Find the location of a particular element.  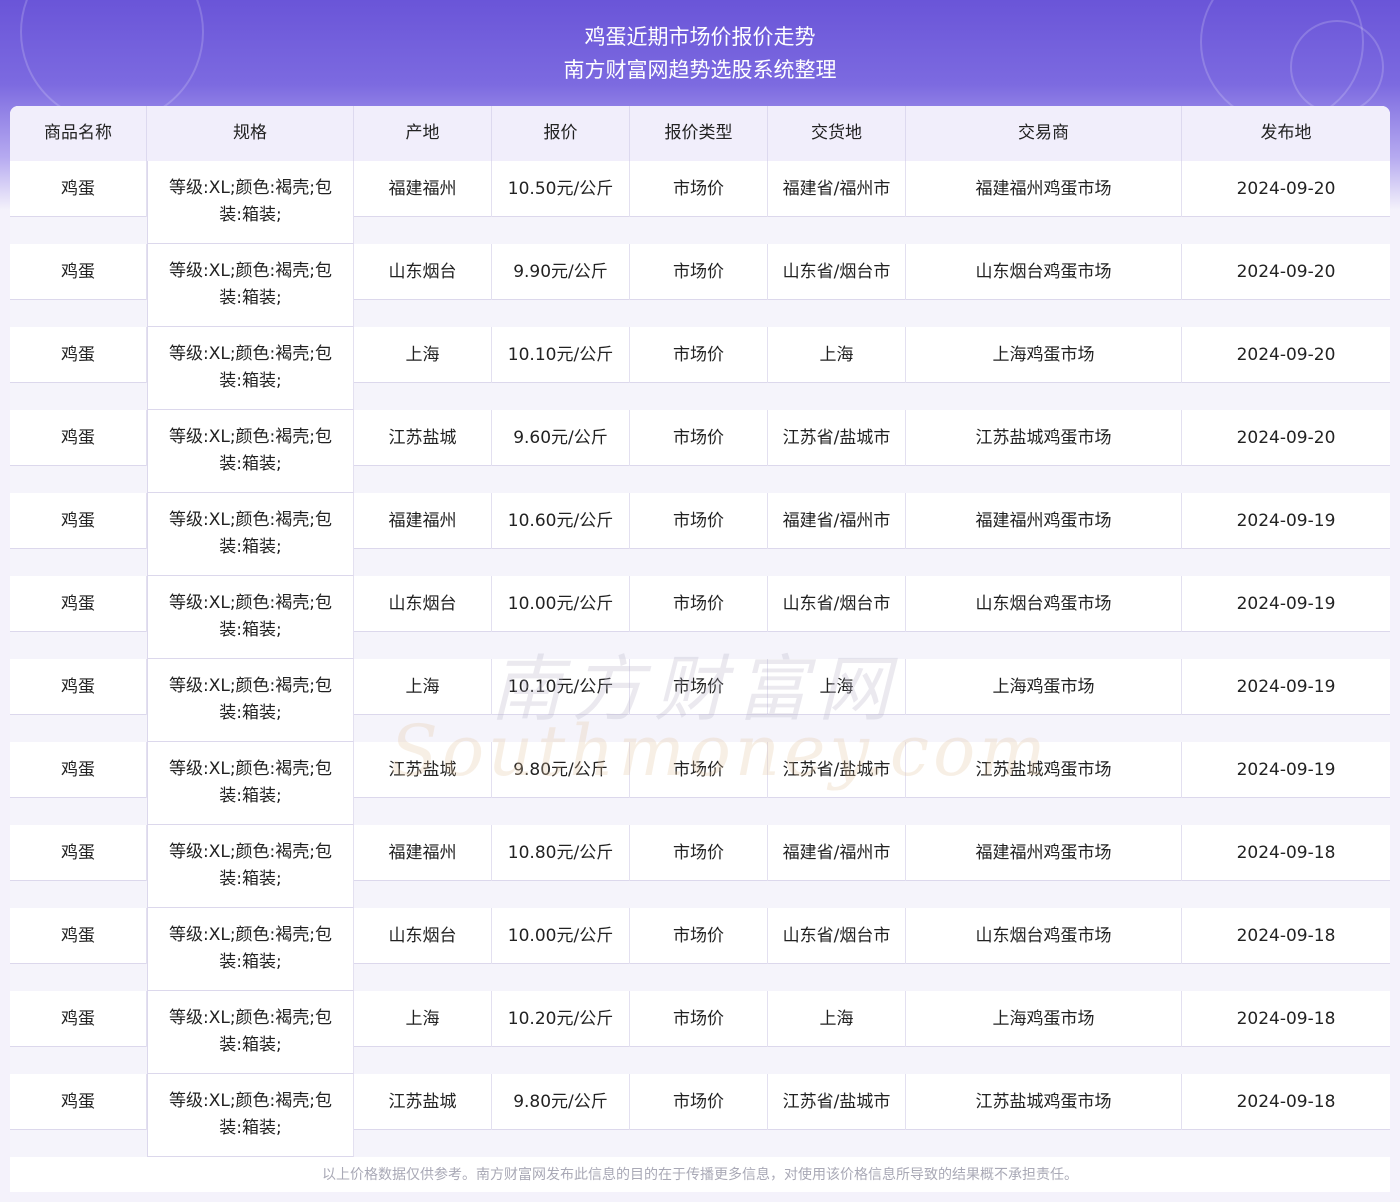

cell-price: 10.60元/公斤 is located at coordinates (561, 521).